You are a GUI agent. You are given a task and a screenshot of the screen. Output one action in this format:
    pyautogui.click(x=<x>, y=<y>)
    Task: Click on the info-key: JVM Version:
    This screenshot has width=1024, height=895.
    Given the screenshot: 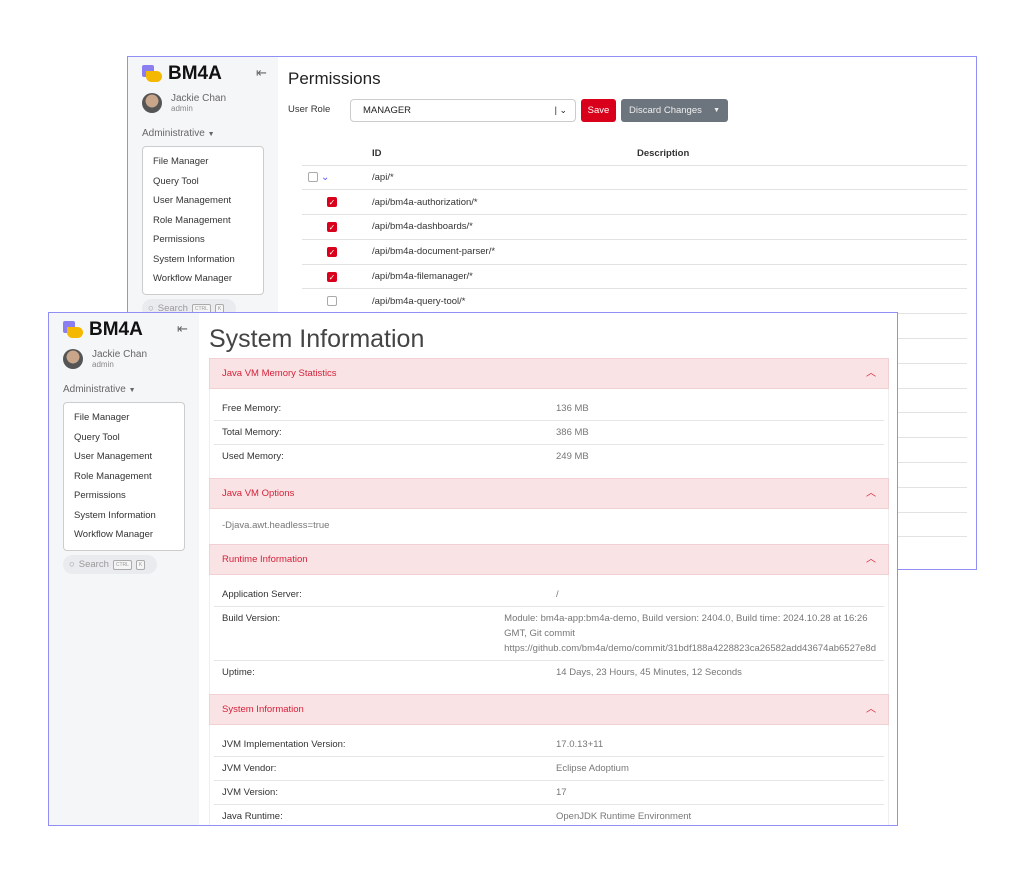 What is the action you would take?
    pyautogui.click(x=250, y=792)
    